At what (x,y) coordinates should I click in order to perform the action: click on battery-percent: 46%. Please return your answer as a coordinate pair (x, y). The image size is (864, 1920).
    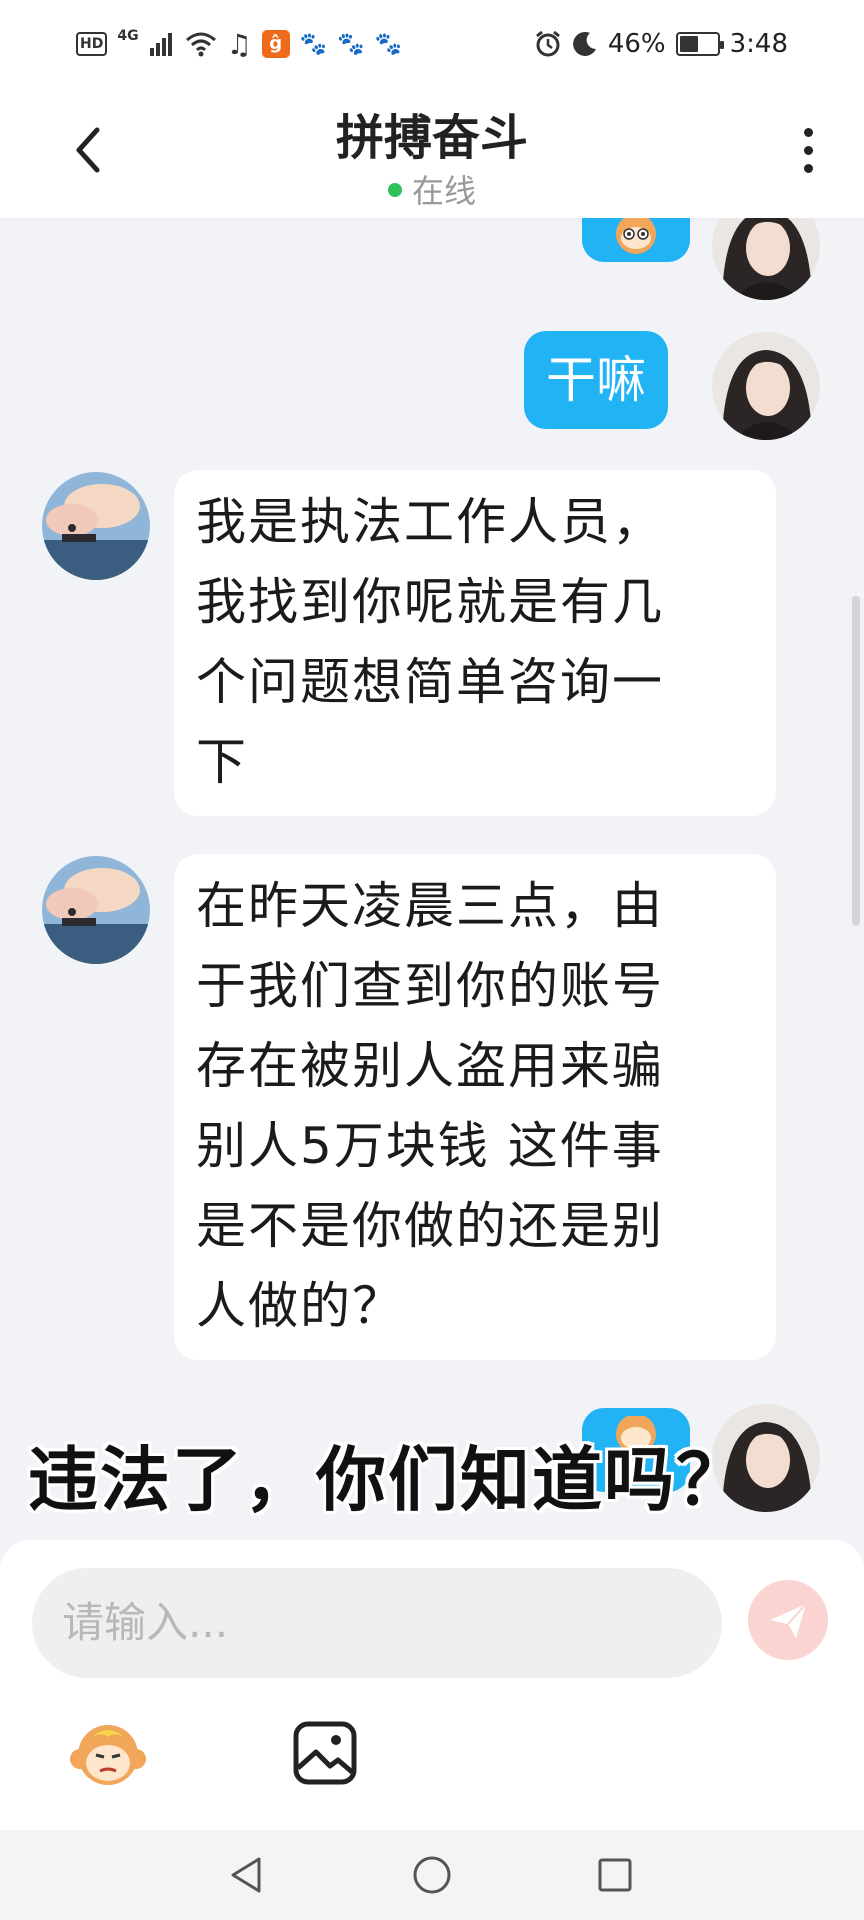
    Looking at the image, I should click on (636, 44).